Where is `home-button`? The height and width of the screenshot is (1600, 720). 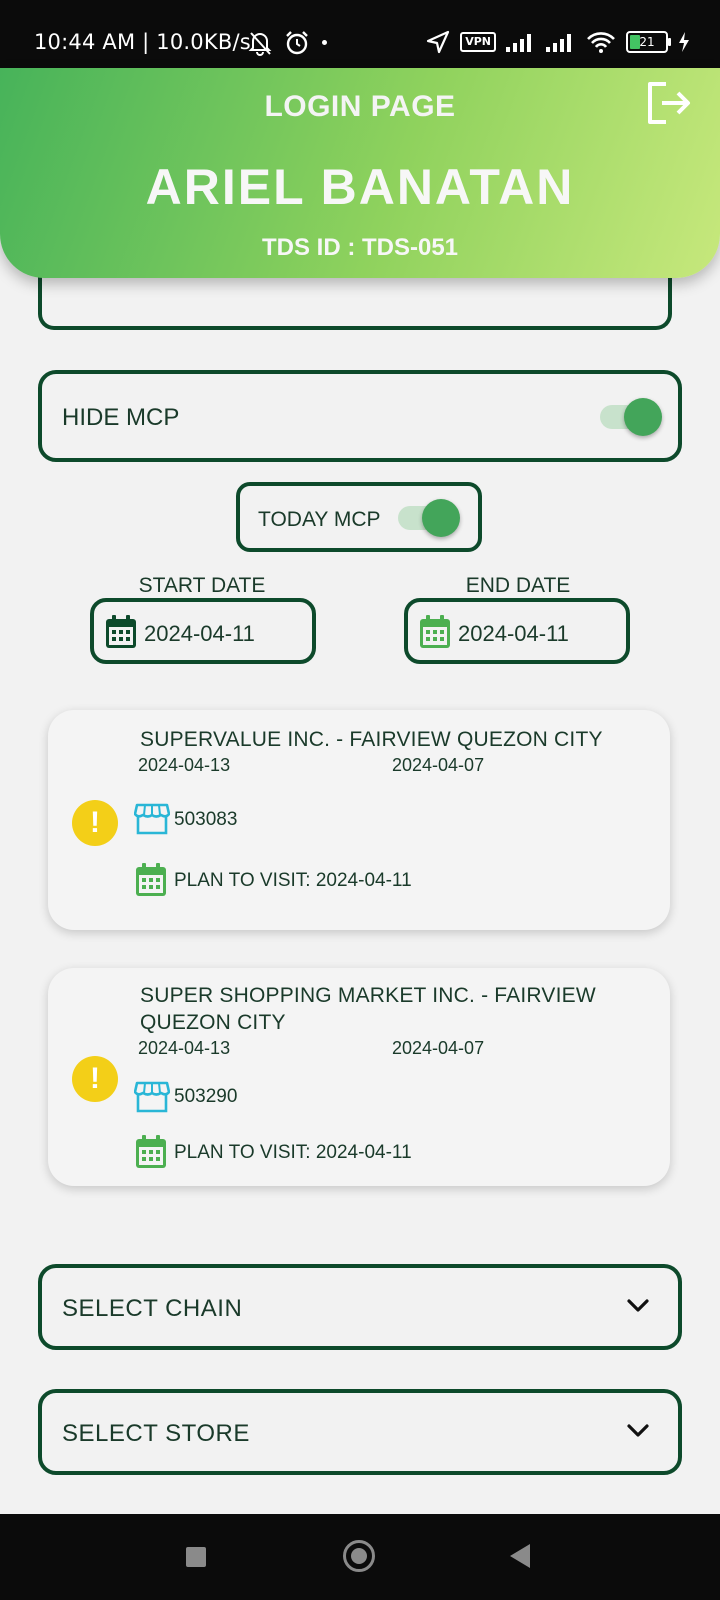 home-button is located at coordinates (359, 1556).